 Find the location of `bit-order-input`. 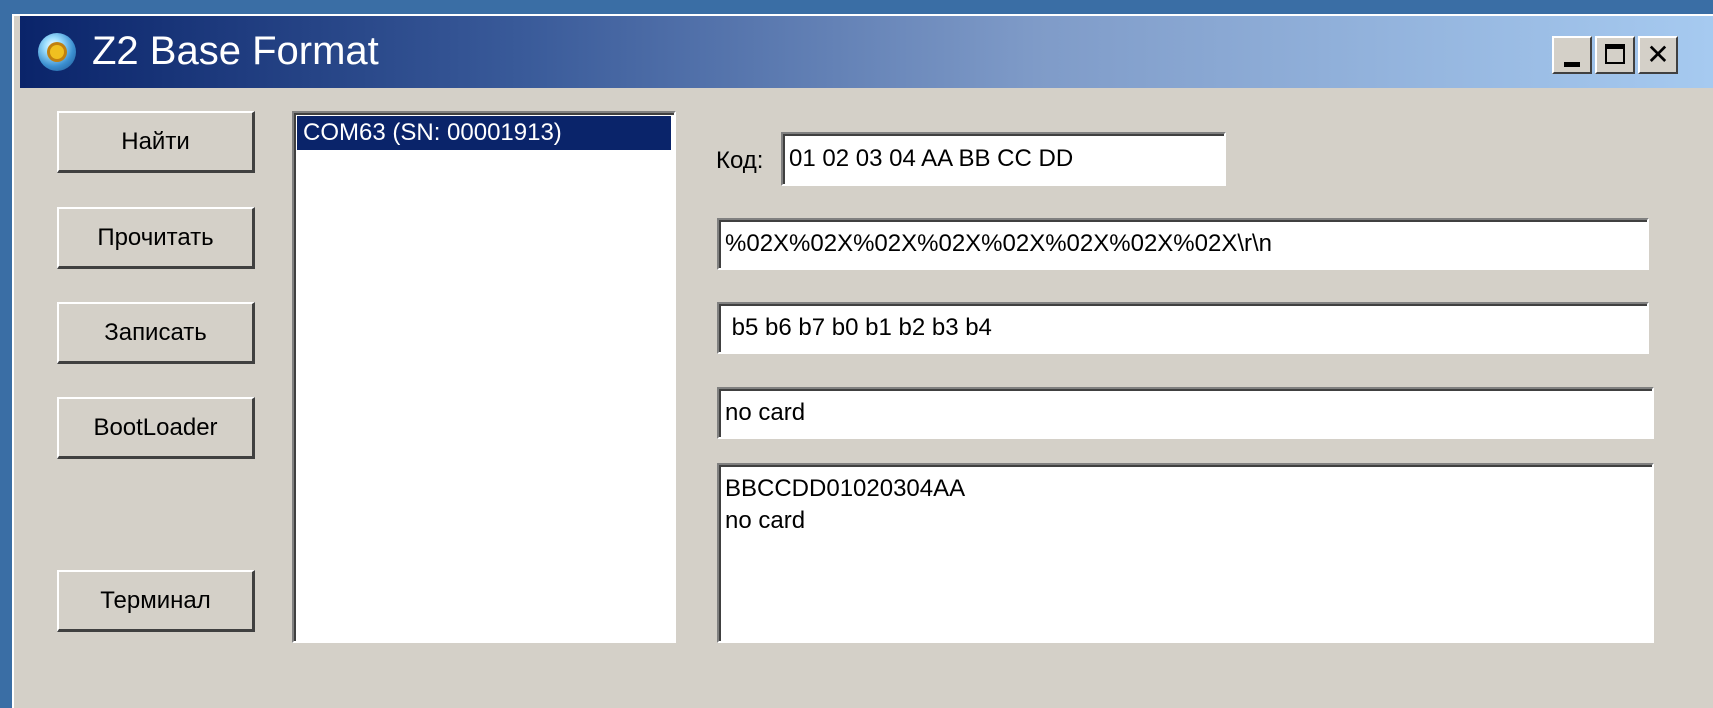

bit-order-input is located at coordinates (1183, 328).